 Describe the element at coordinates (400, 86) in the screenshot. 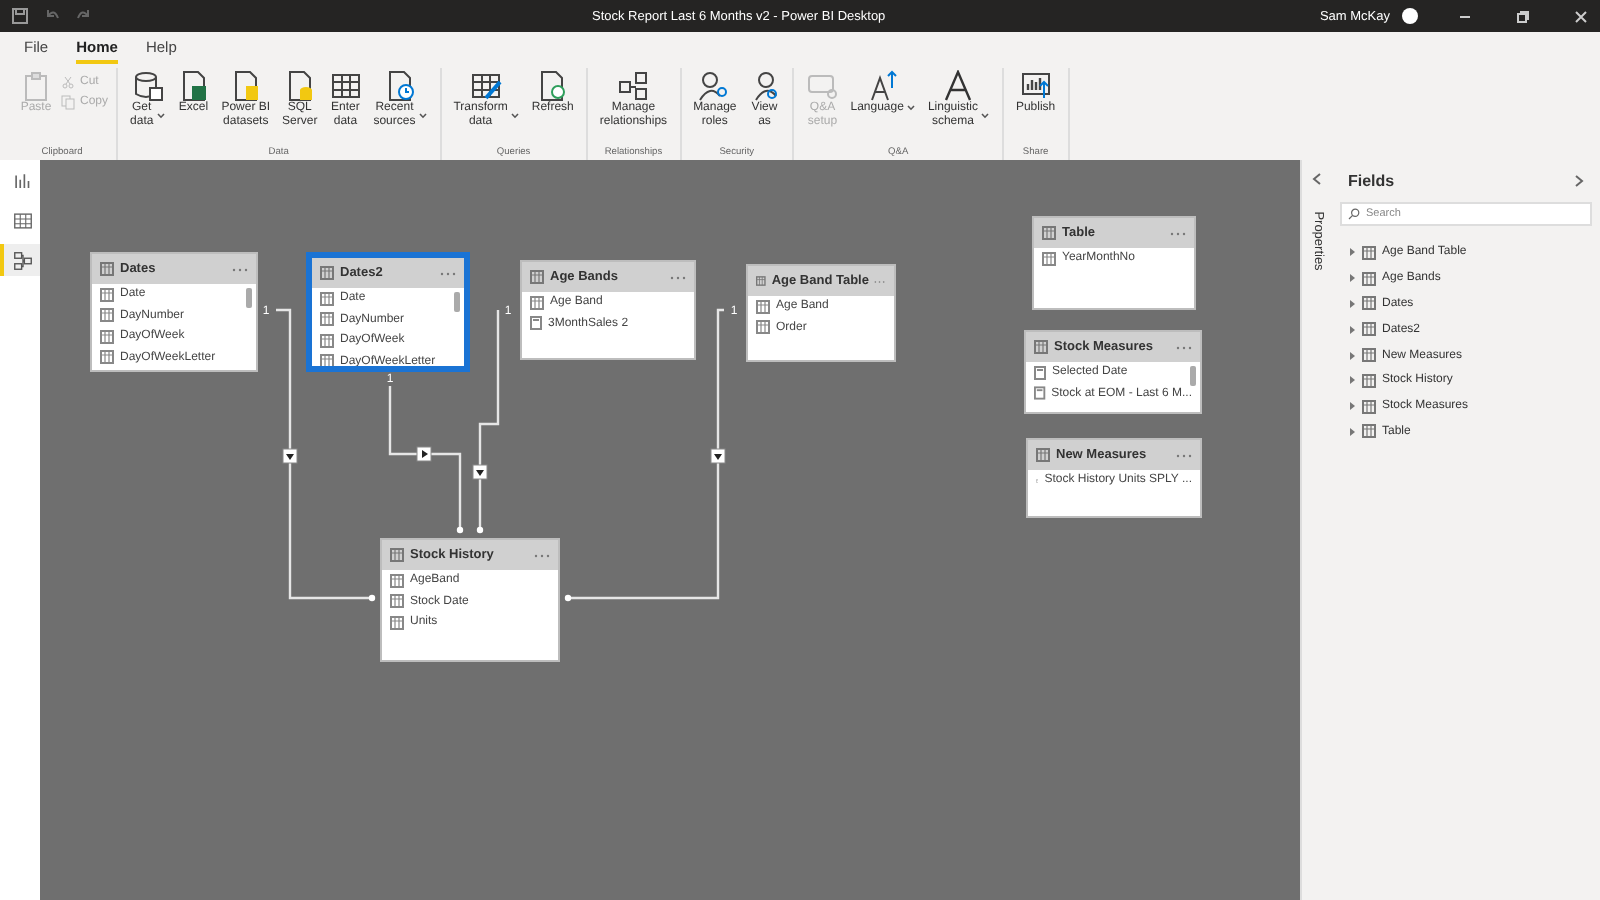

I see `recent-file-icon` at that location.